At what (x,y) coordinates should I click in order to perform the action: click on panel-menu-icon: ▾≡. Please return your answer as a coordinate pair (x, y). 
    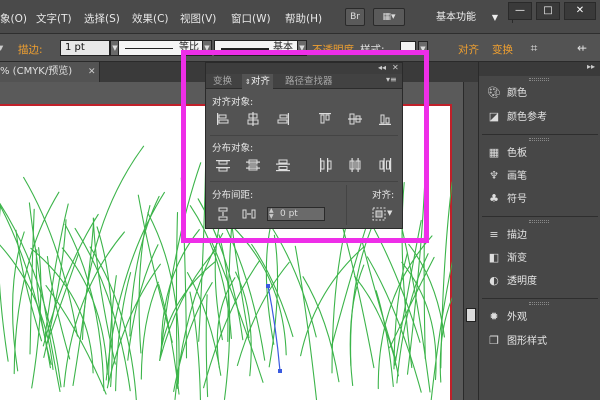
    Looking at the image, I should click on (391, 79).